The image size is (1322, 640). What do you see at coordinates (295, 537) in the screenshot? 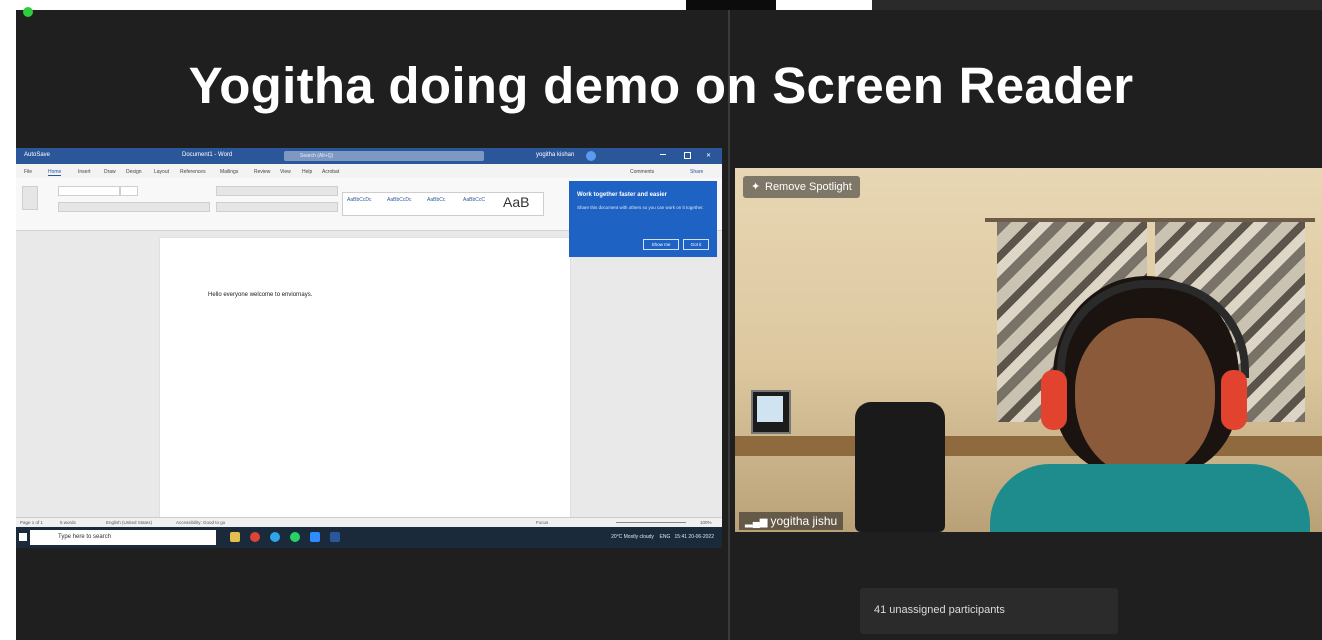
I see `whatsapp-icon` at bounding box center [295, 537].